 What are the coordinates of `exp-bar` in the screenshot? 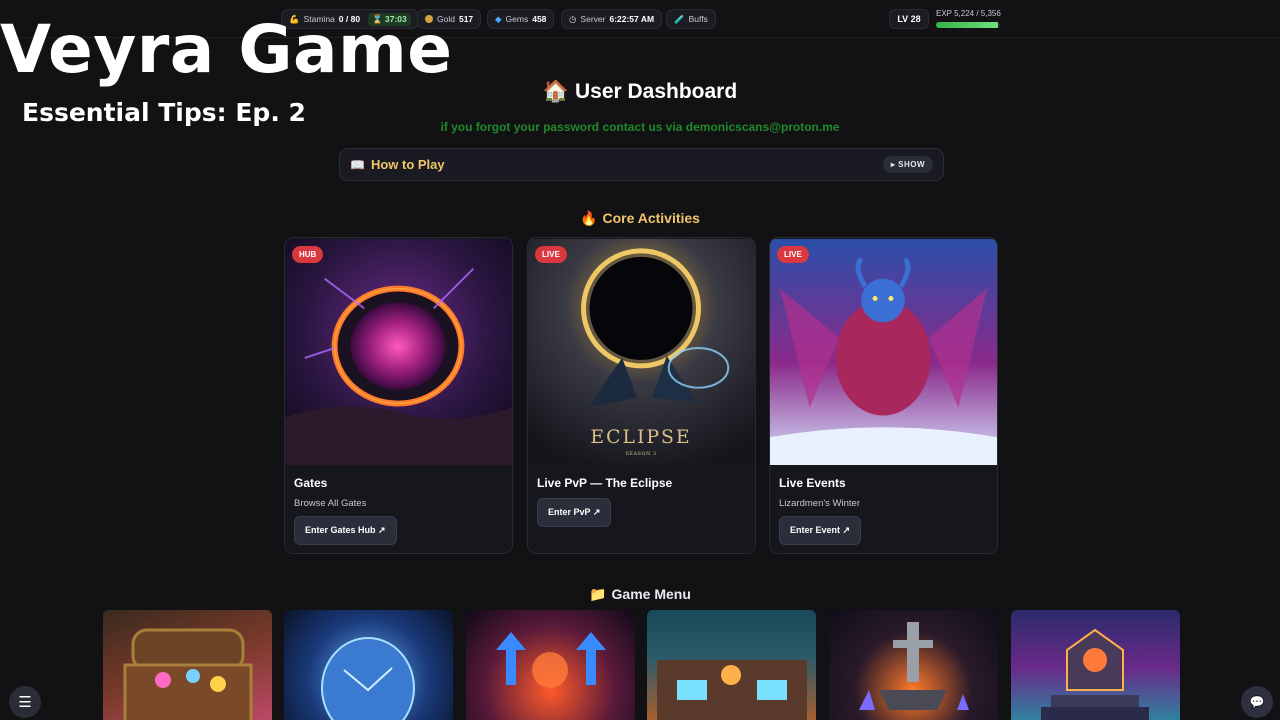 It's located at (968, 25).